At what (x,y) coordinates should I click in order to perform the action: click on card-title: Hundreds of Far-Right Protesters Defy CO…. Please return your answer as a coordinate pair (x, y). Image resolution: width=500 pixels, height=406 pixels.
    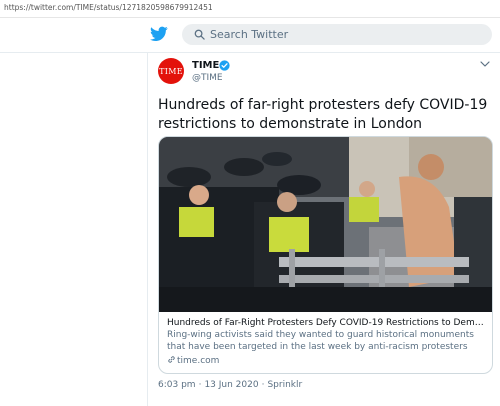
    Looking at the image, I should click on (327, 323).